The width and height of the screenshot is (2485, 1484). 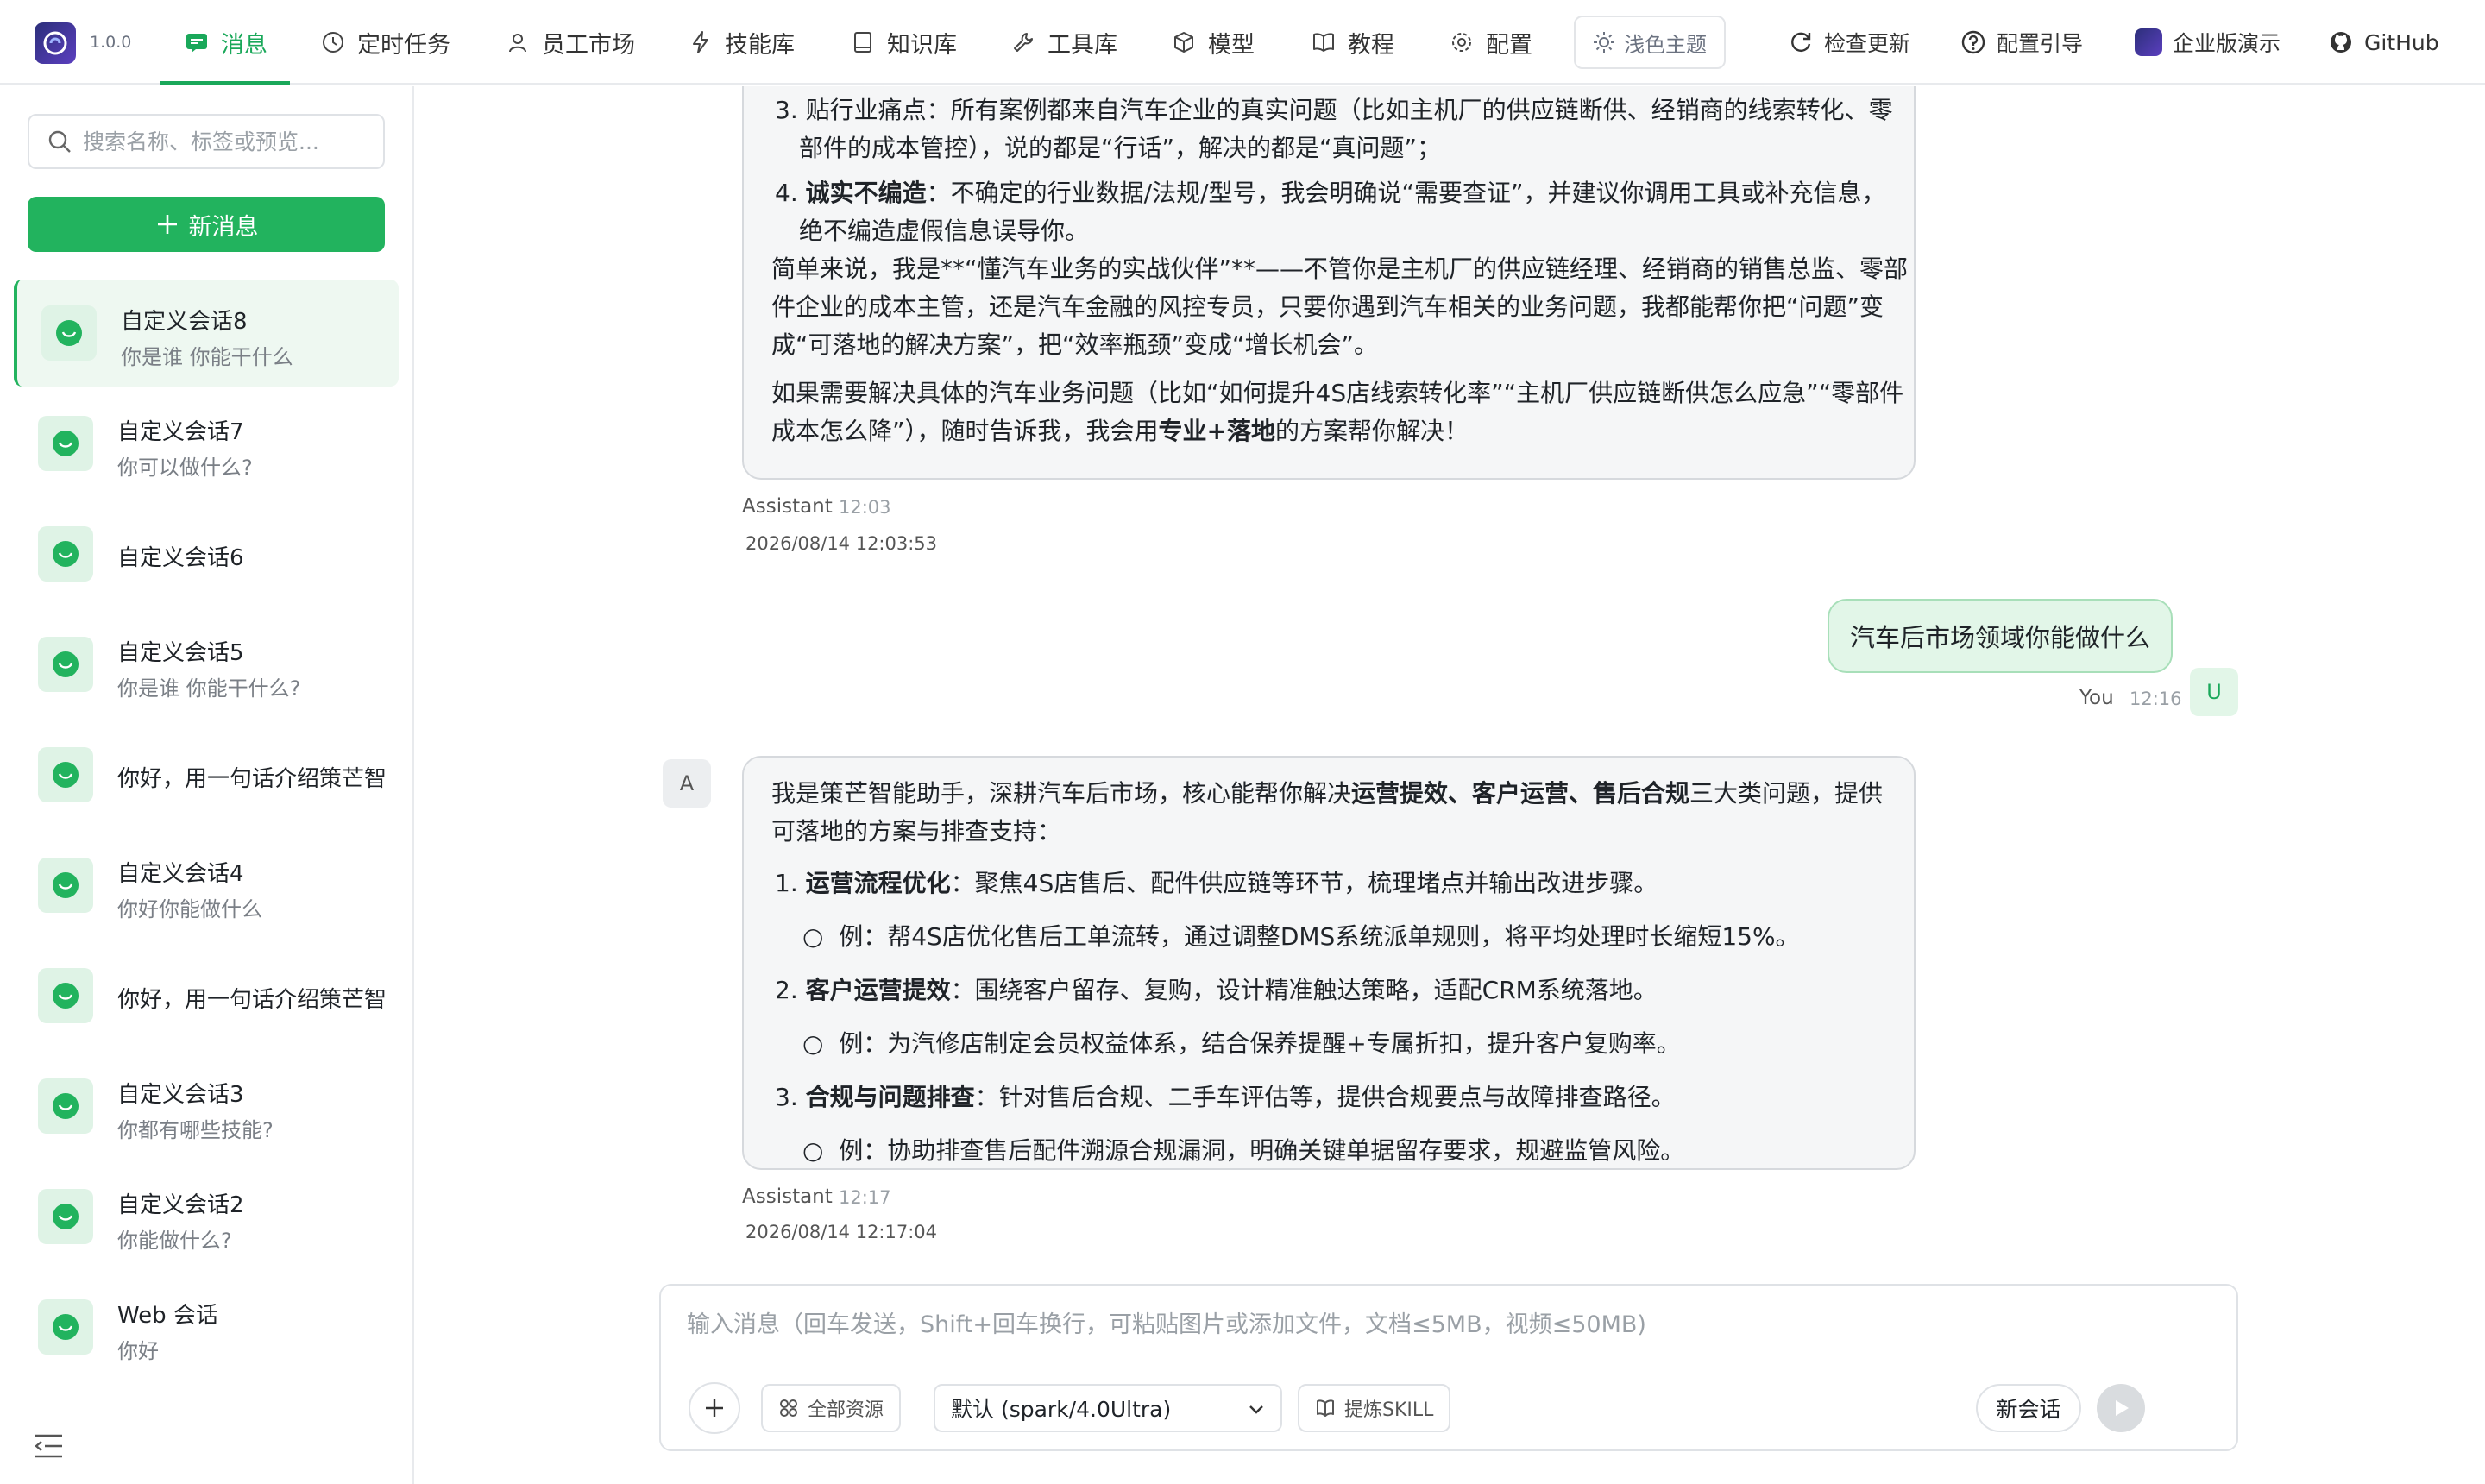 What do you see at coordinates (138, 1351) in the screenshot?
I see `conversation-preview: 你好` at bounding box center [138, 1351].